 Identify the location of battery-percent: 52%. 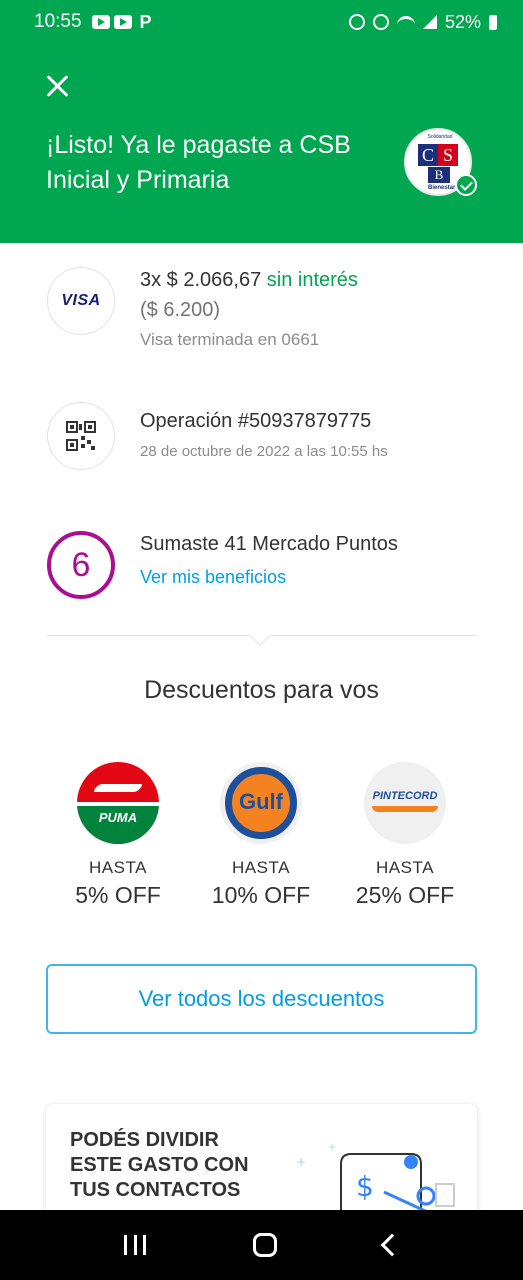
(462, 21).